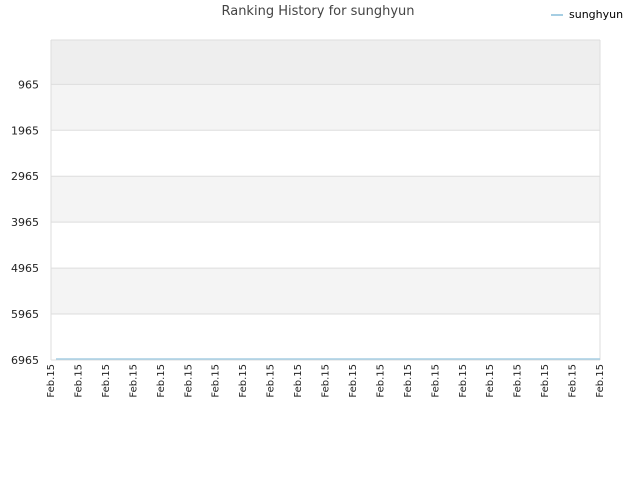  I want to click on x-tick-label-11: Feb.15, so click(353, 381).